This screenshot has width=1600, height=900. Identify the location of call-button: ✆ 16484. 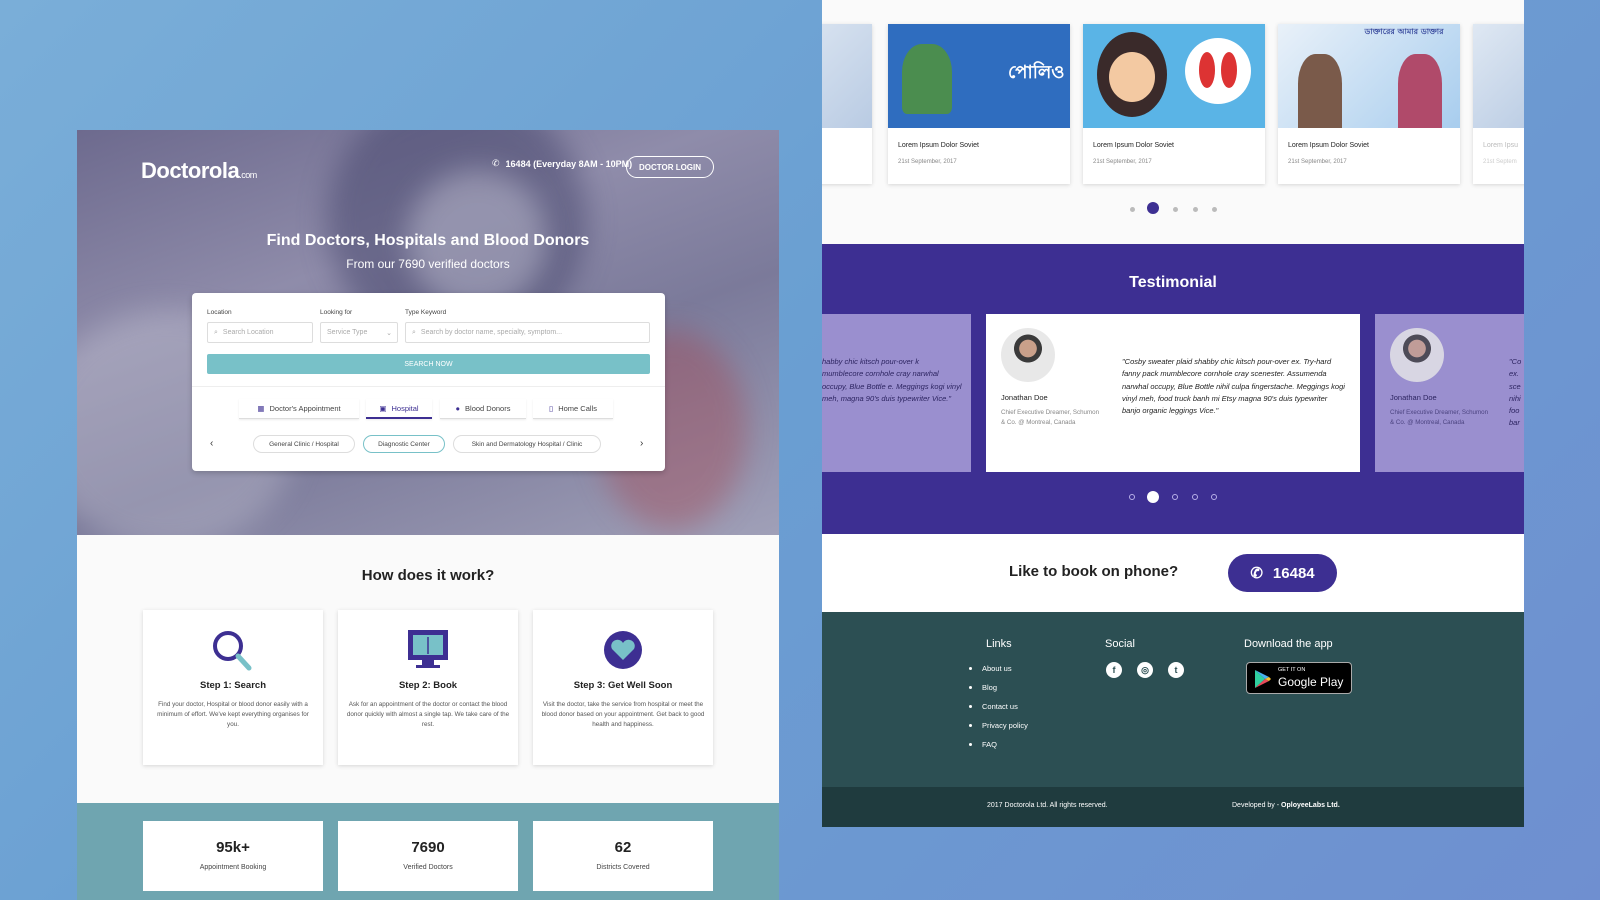
(1282, 573).